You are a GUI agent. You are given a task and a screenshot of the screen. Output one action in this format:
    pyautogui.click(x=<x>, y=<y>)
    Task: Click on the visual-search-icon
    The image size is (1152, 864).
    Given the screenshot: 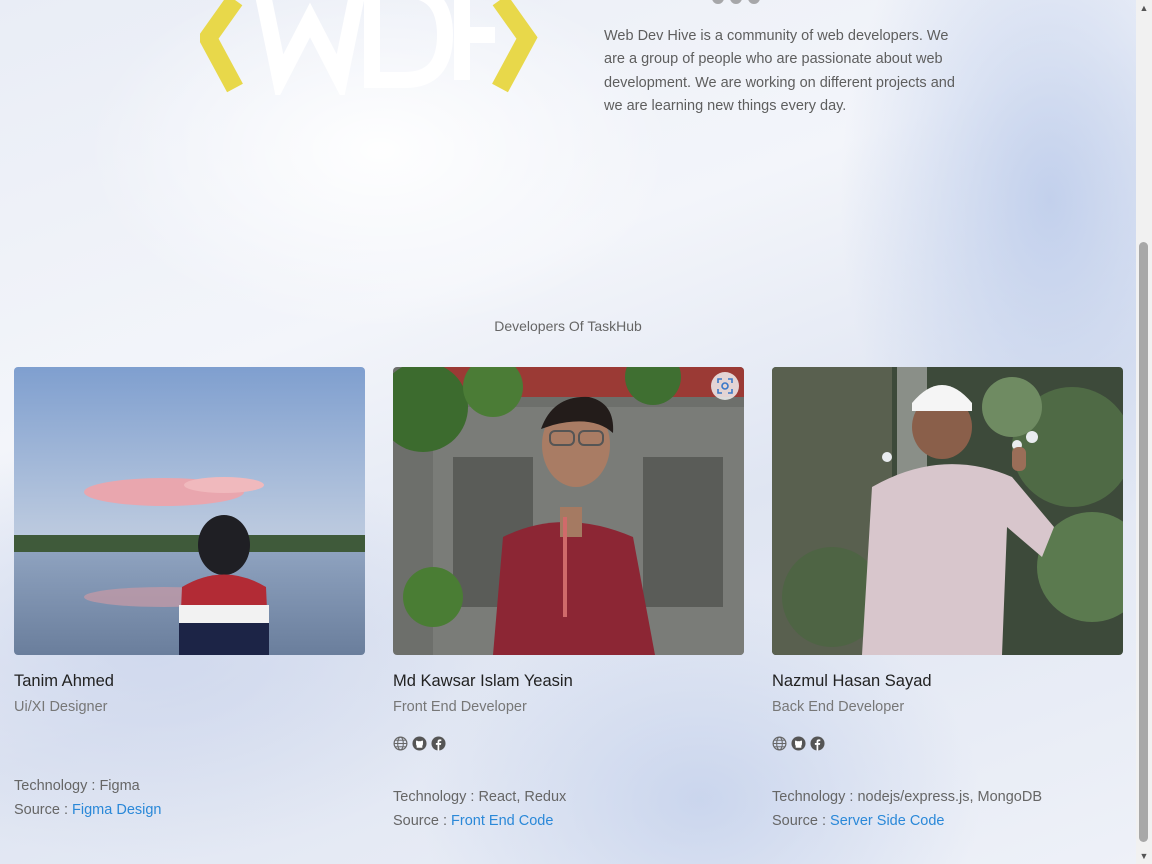 What is the action you would take?
    pyautogui.click(x=725, y=386)
    